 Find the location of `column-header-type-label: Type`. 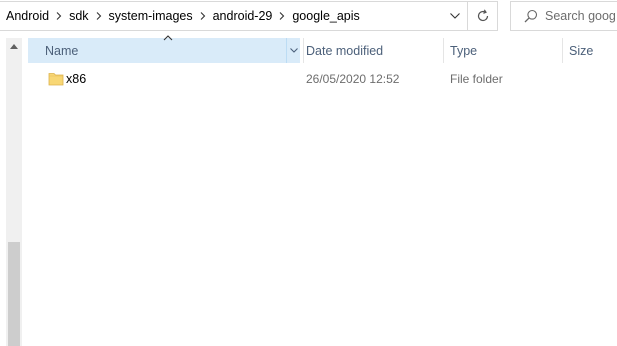

column-header-type-label: Type is located at coordinates (464, 50).